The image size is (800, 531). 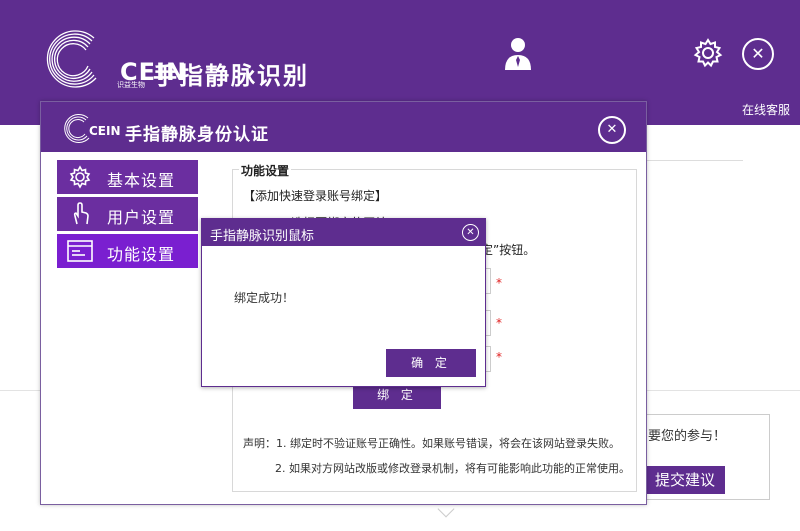 I want to click on suggestion-text: 要您的参与！, so click(x=687, y=436).